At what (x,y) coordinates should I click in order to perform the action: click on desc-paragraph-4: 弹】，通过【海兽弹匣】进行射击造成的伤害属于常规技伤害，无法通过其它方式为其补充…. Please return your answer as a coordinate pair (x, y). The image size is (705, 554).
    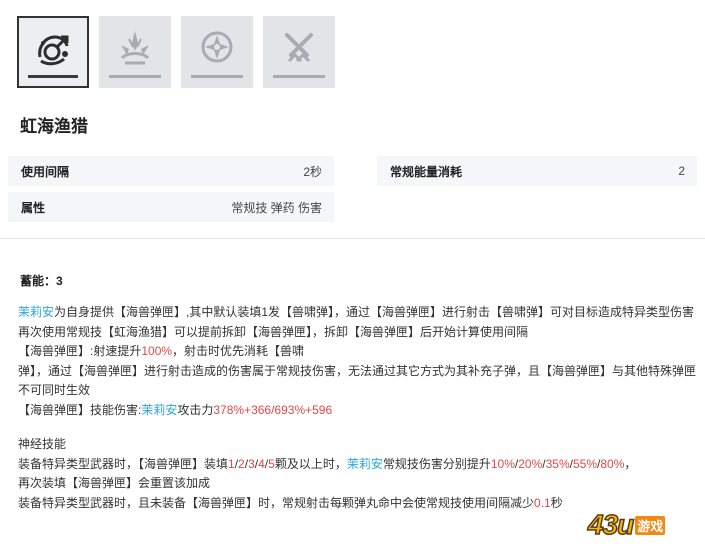
    Looking at the image, I should click on (357, 380).